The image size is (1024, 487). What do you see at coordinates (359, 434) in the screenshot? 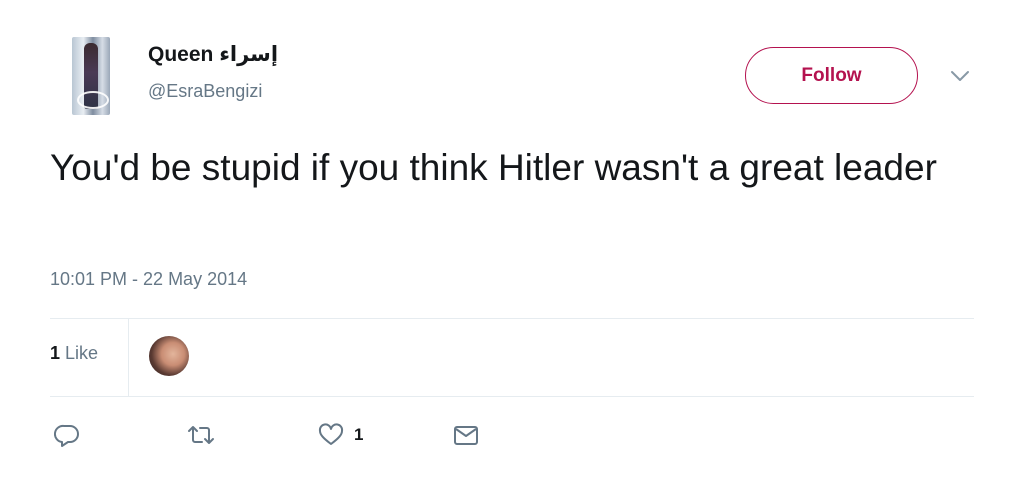
I see `like-action-count: 1` at bounding box center [359, 434].